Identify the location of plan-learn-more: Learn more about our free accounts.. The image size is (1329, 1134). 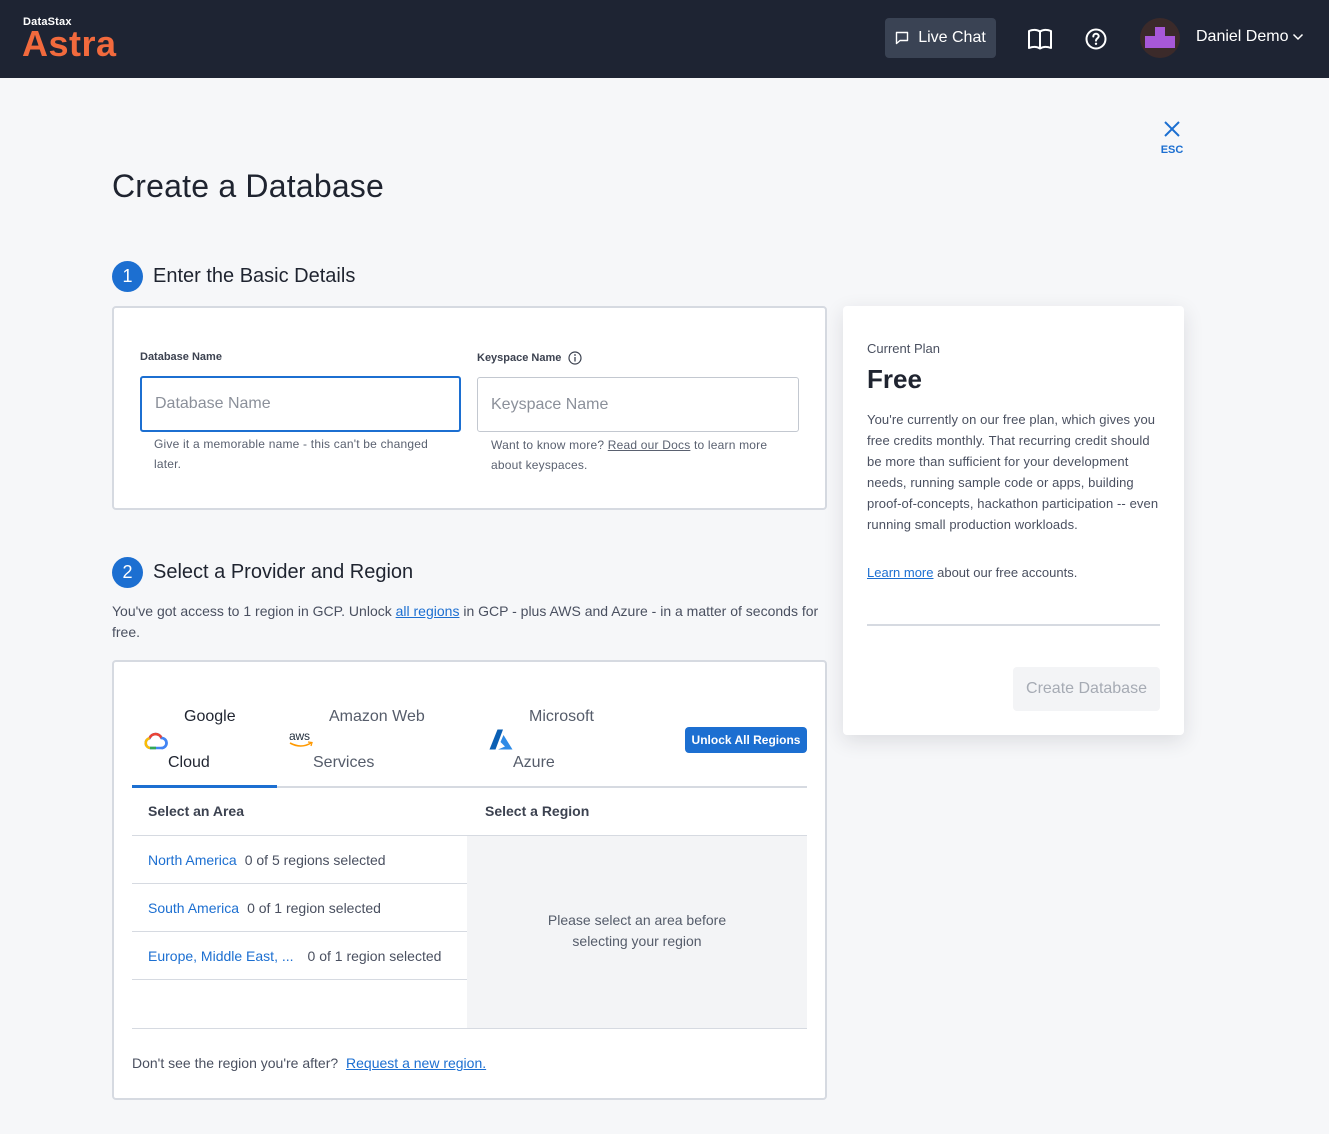
(972, 572).